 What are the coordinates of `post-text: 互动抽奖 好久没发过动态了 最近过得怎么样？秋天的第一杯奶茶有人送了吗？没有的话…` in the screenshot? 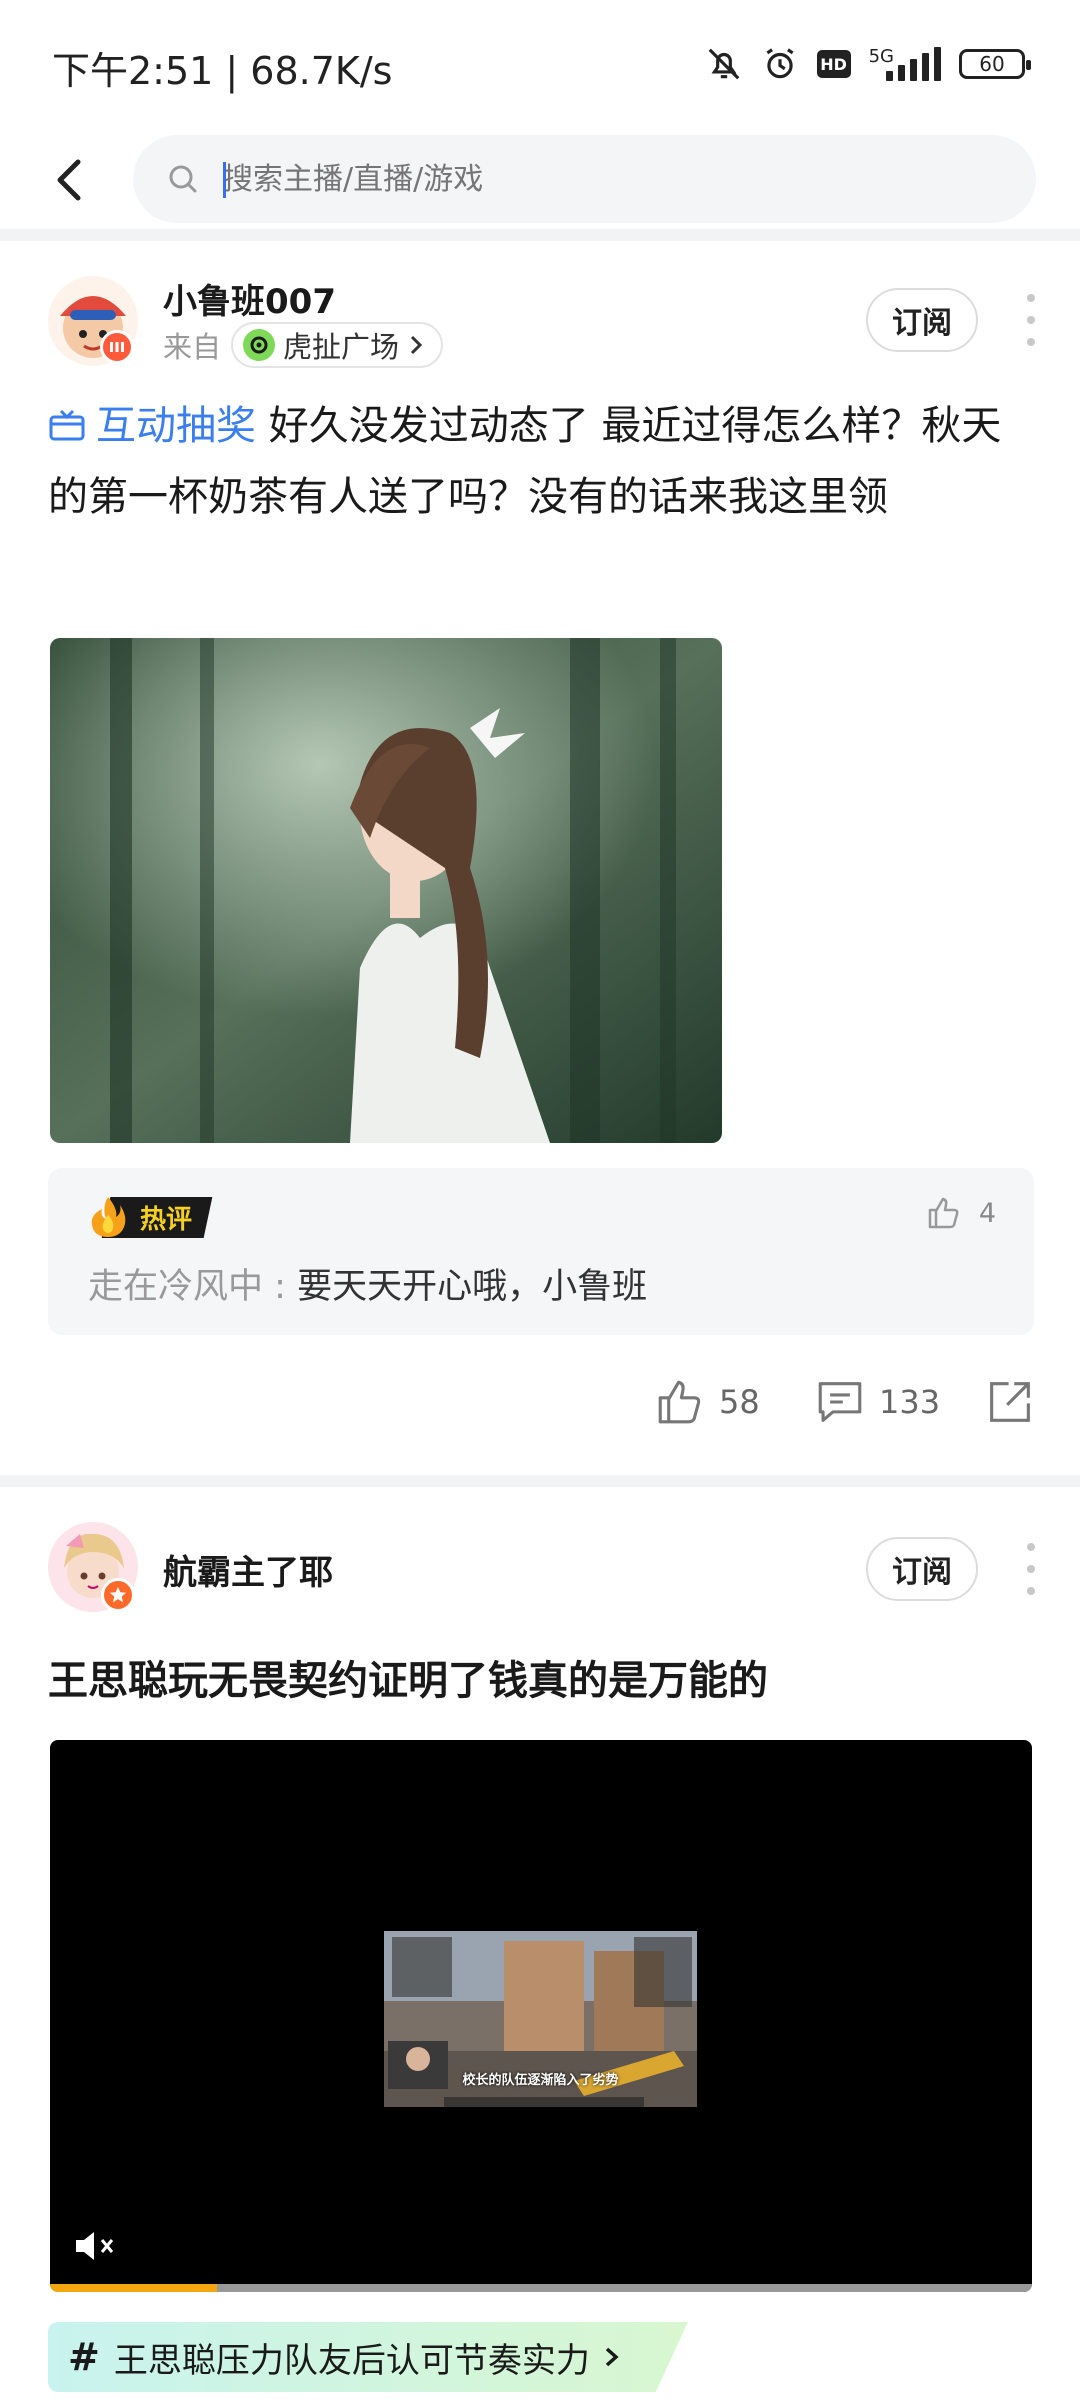 It's located at (543, 462).